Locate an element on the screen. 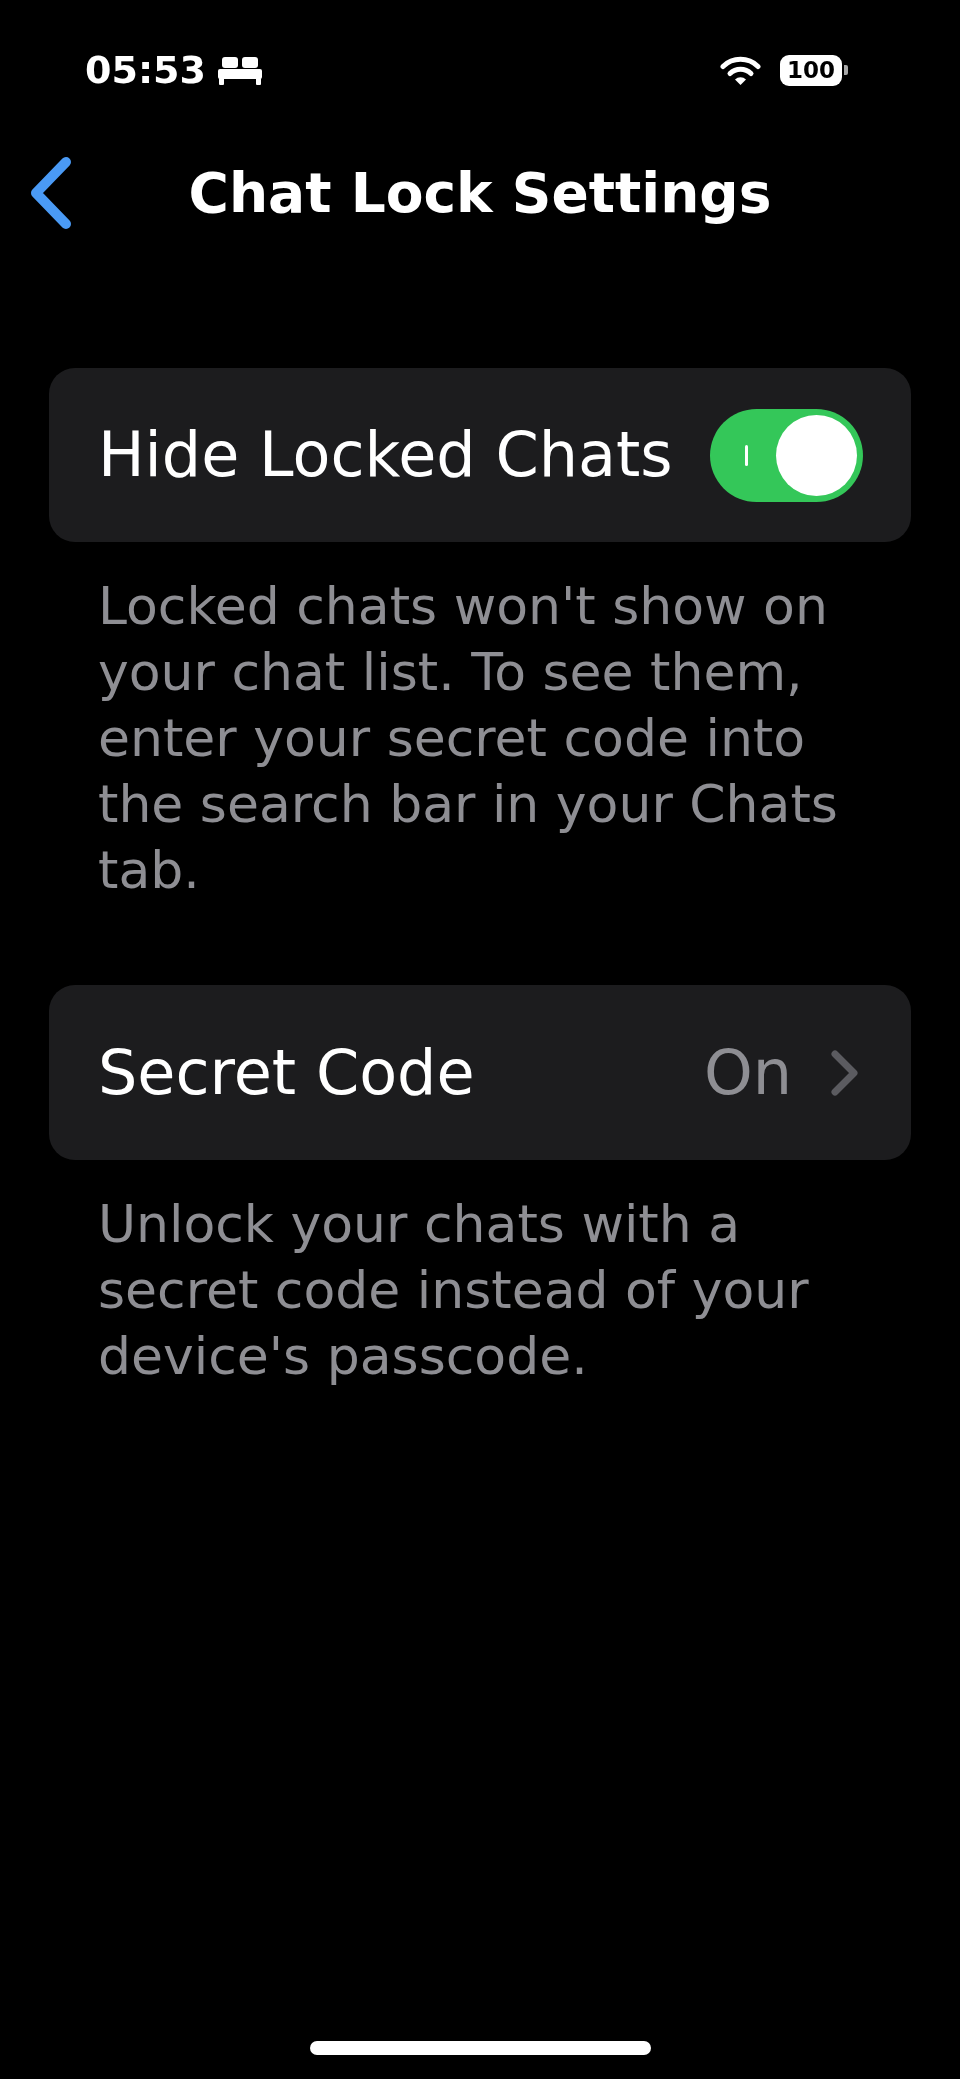  status-time: 05:53 is located at coordinates (145, 70).